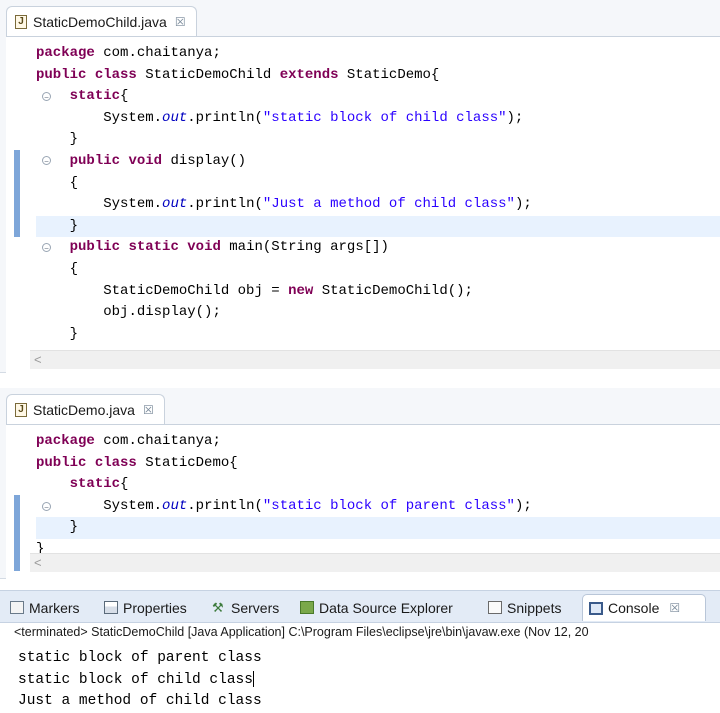 This screenshot has width=720, height=713. What do you see at coordinates (54, 607) in the screenshot?
I see `tab-label: Markers` at bounding box center [54, 607].